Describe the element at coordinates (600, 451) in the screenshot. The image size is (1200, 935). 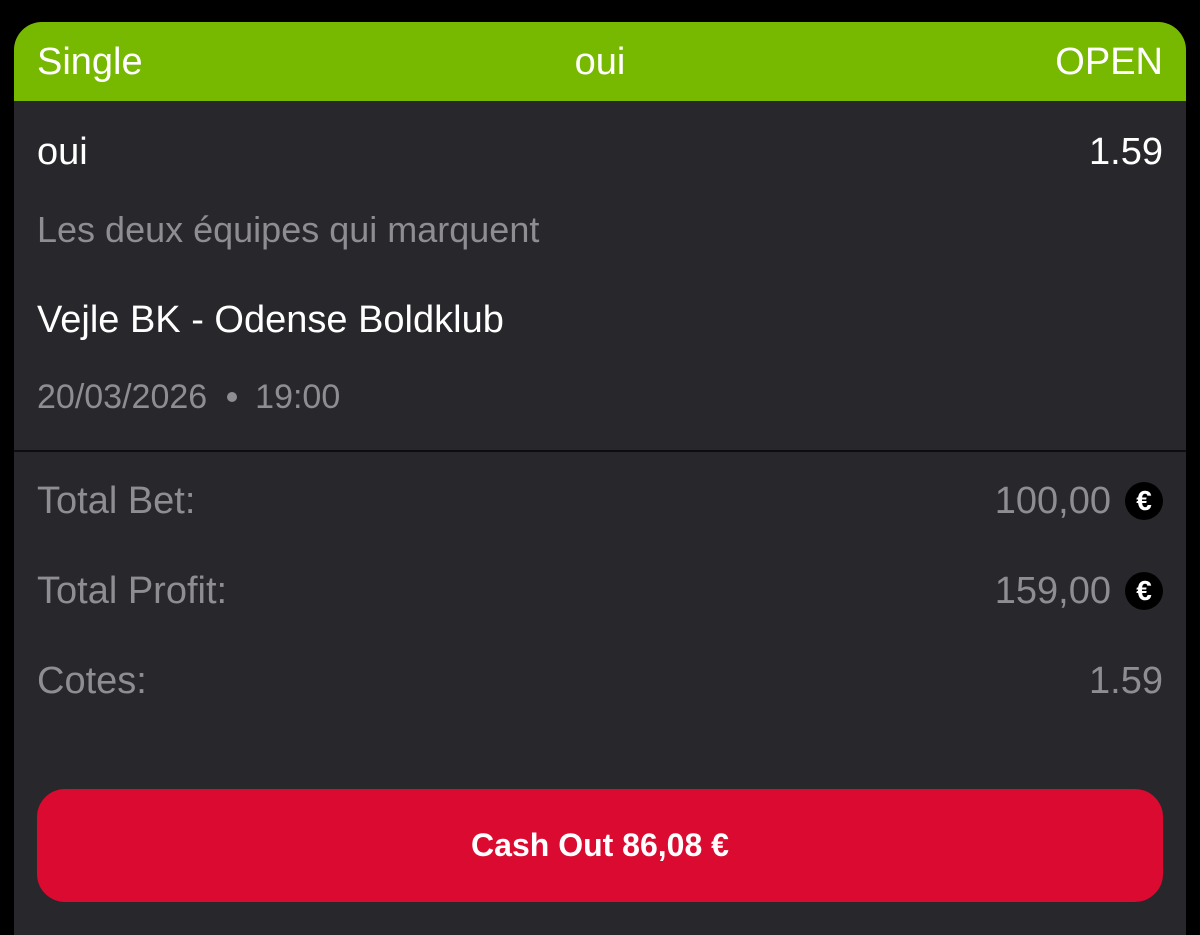
I see `divider` at that location.